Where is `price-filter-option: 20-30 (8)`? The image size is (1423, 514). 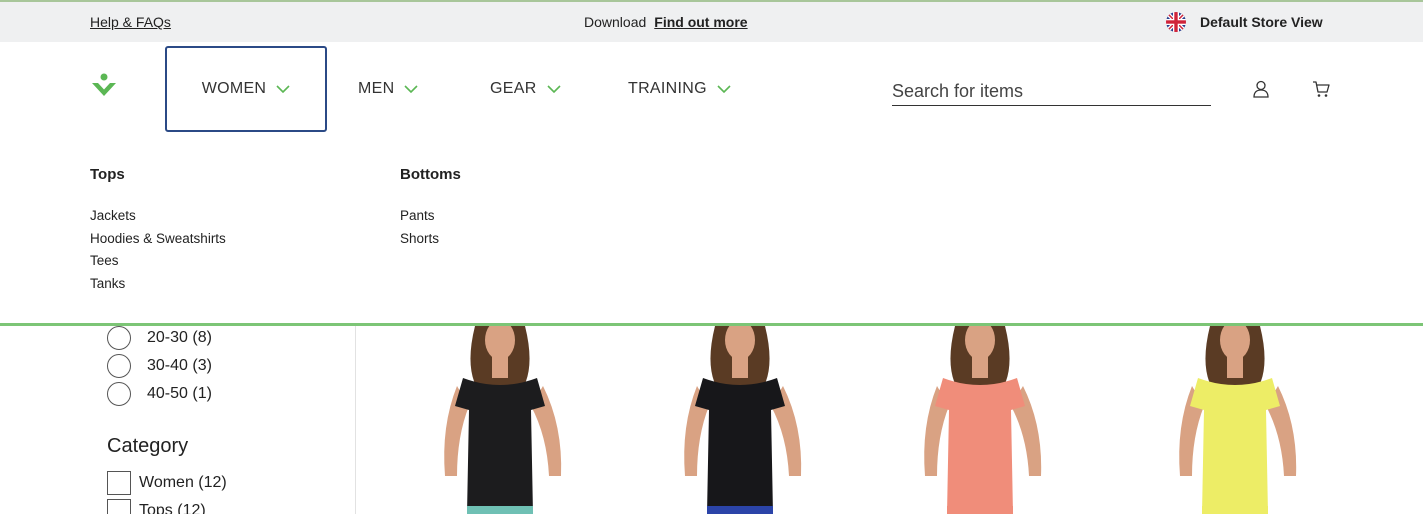 price-filter-option: 20-30 (8) is located at coordinates (159, 338).